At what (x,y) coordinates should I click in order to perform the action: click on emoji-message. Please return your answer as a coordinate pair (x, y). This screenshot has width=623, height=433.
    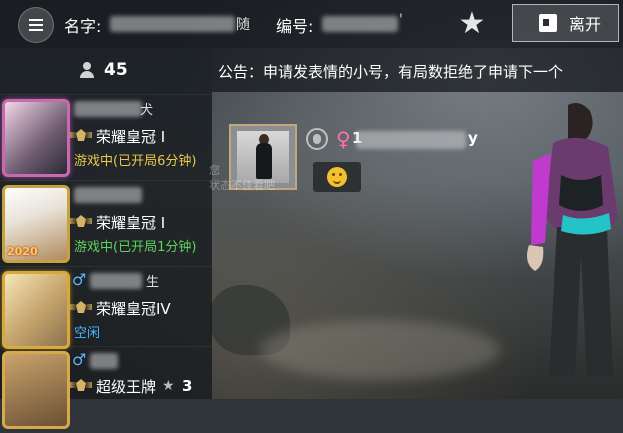
    Looking at the image, I should click on (337, 177).